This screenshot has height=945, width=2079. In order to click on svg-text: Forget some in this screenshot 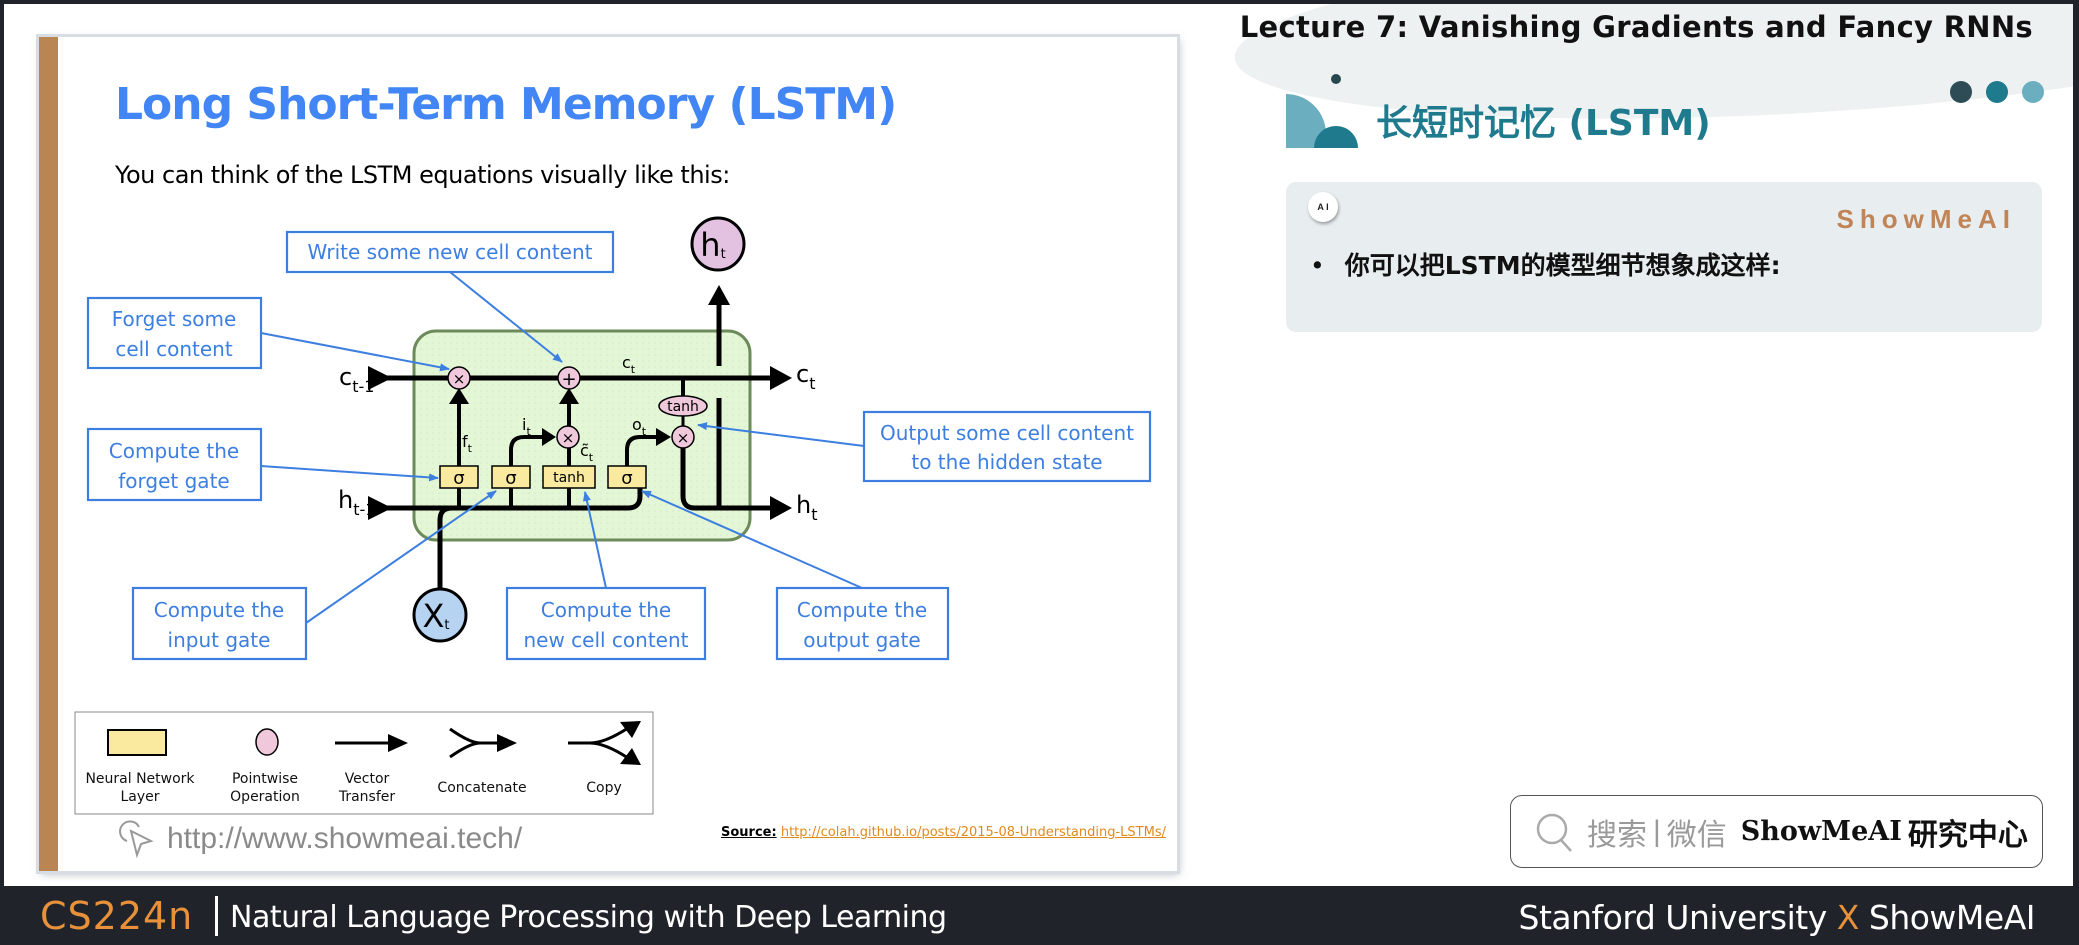, I will do `click(174, 319)`.